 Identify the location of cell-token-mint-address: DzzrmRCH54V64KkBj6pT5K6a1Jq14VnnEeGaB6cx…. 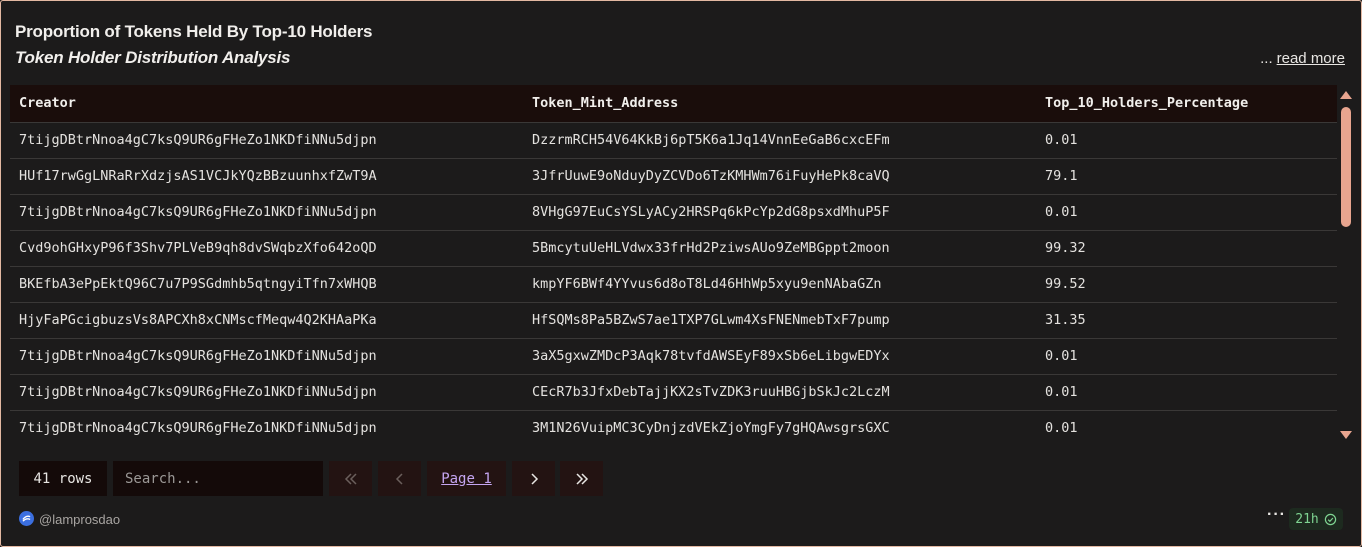
(711, 140).